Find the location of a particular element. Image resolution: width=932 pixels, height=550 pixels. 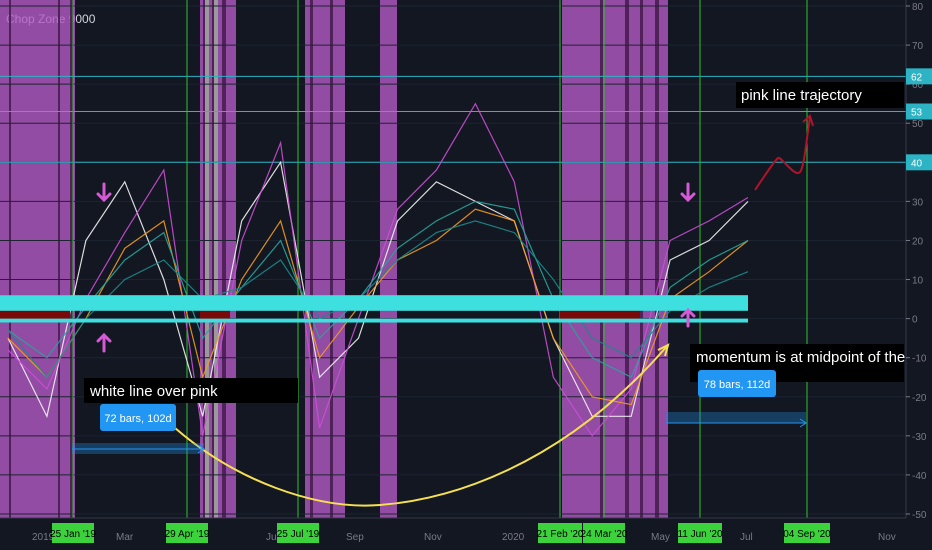

date-tag-label: 25 Jan '19 is located at coordinates (73, 534).